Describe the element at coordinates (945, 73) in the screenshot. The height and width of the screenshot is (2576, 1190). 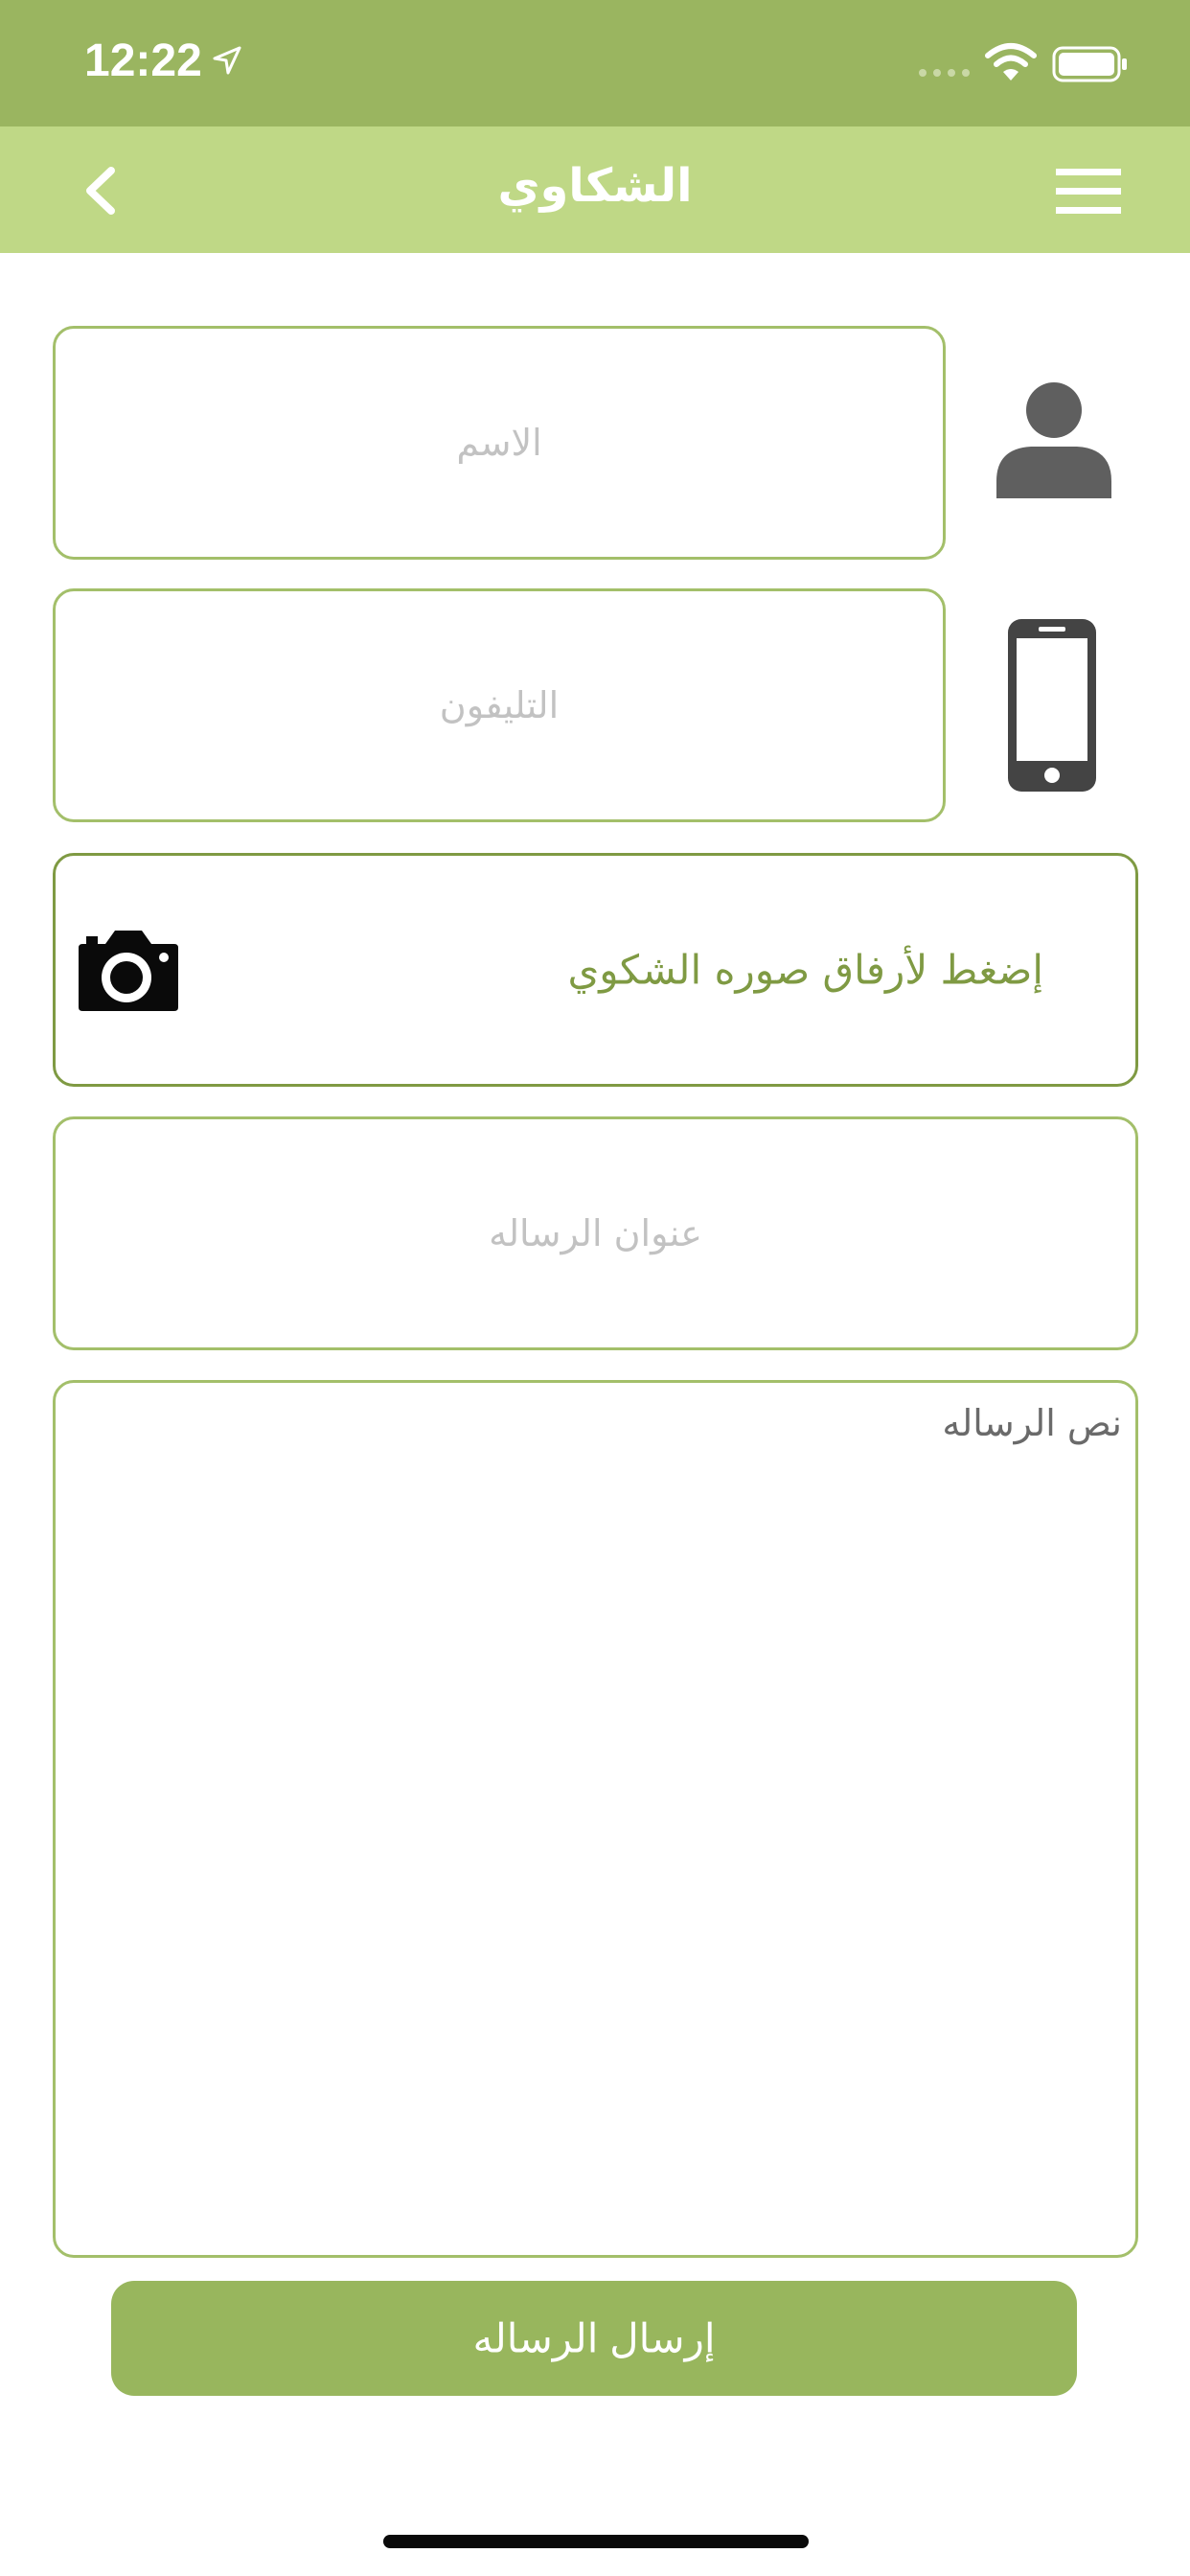
I see `signal-icon` at that location.